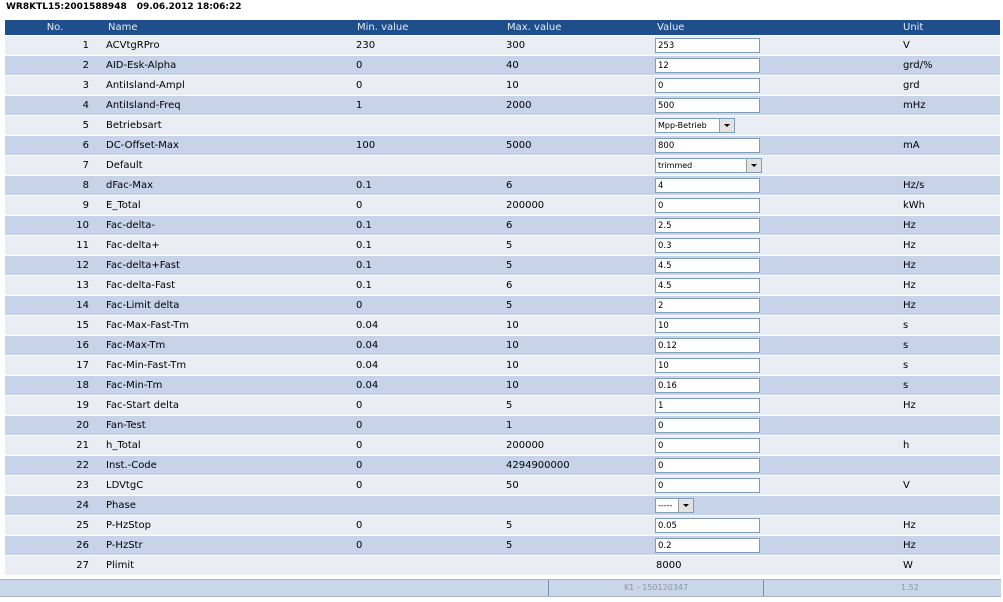  Describe the element at coordinates (134, 385) in the screenshot. I see `param-name: Fac-Min-Tm` at that location.